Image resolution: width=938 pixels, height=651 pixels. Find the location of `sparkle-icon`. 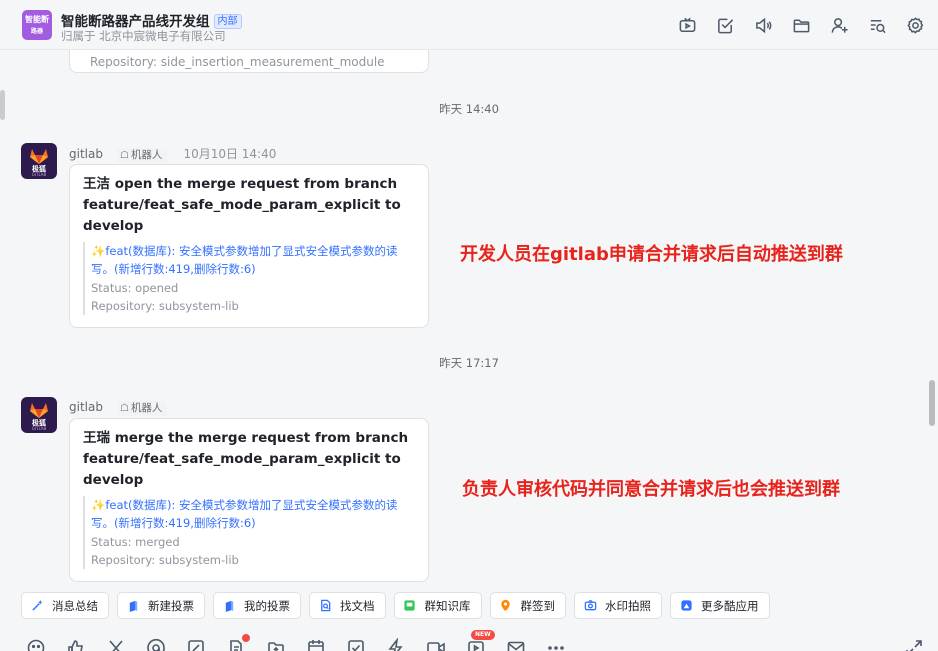

sparkle-icon is located at coordinates (37, 606).